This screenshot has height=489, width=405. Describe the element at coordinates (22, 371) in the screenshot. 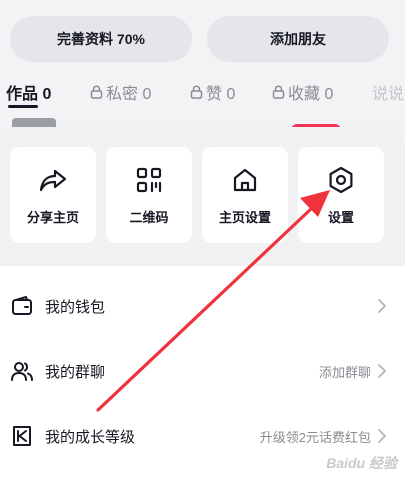

I see `group-icon` at that location.